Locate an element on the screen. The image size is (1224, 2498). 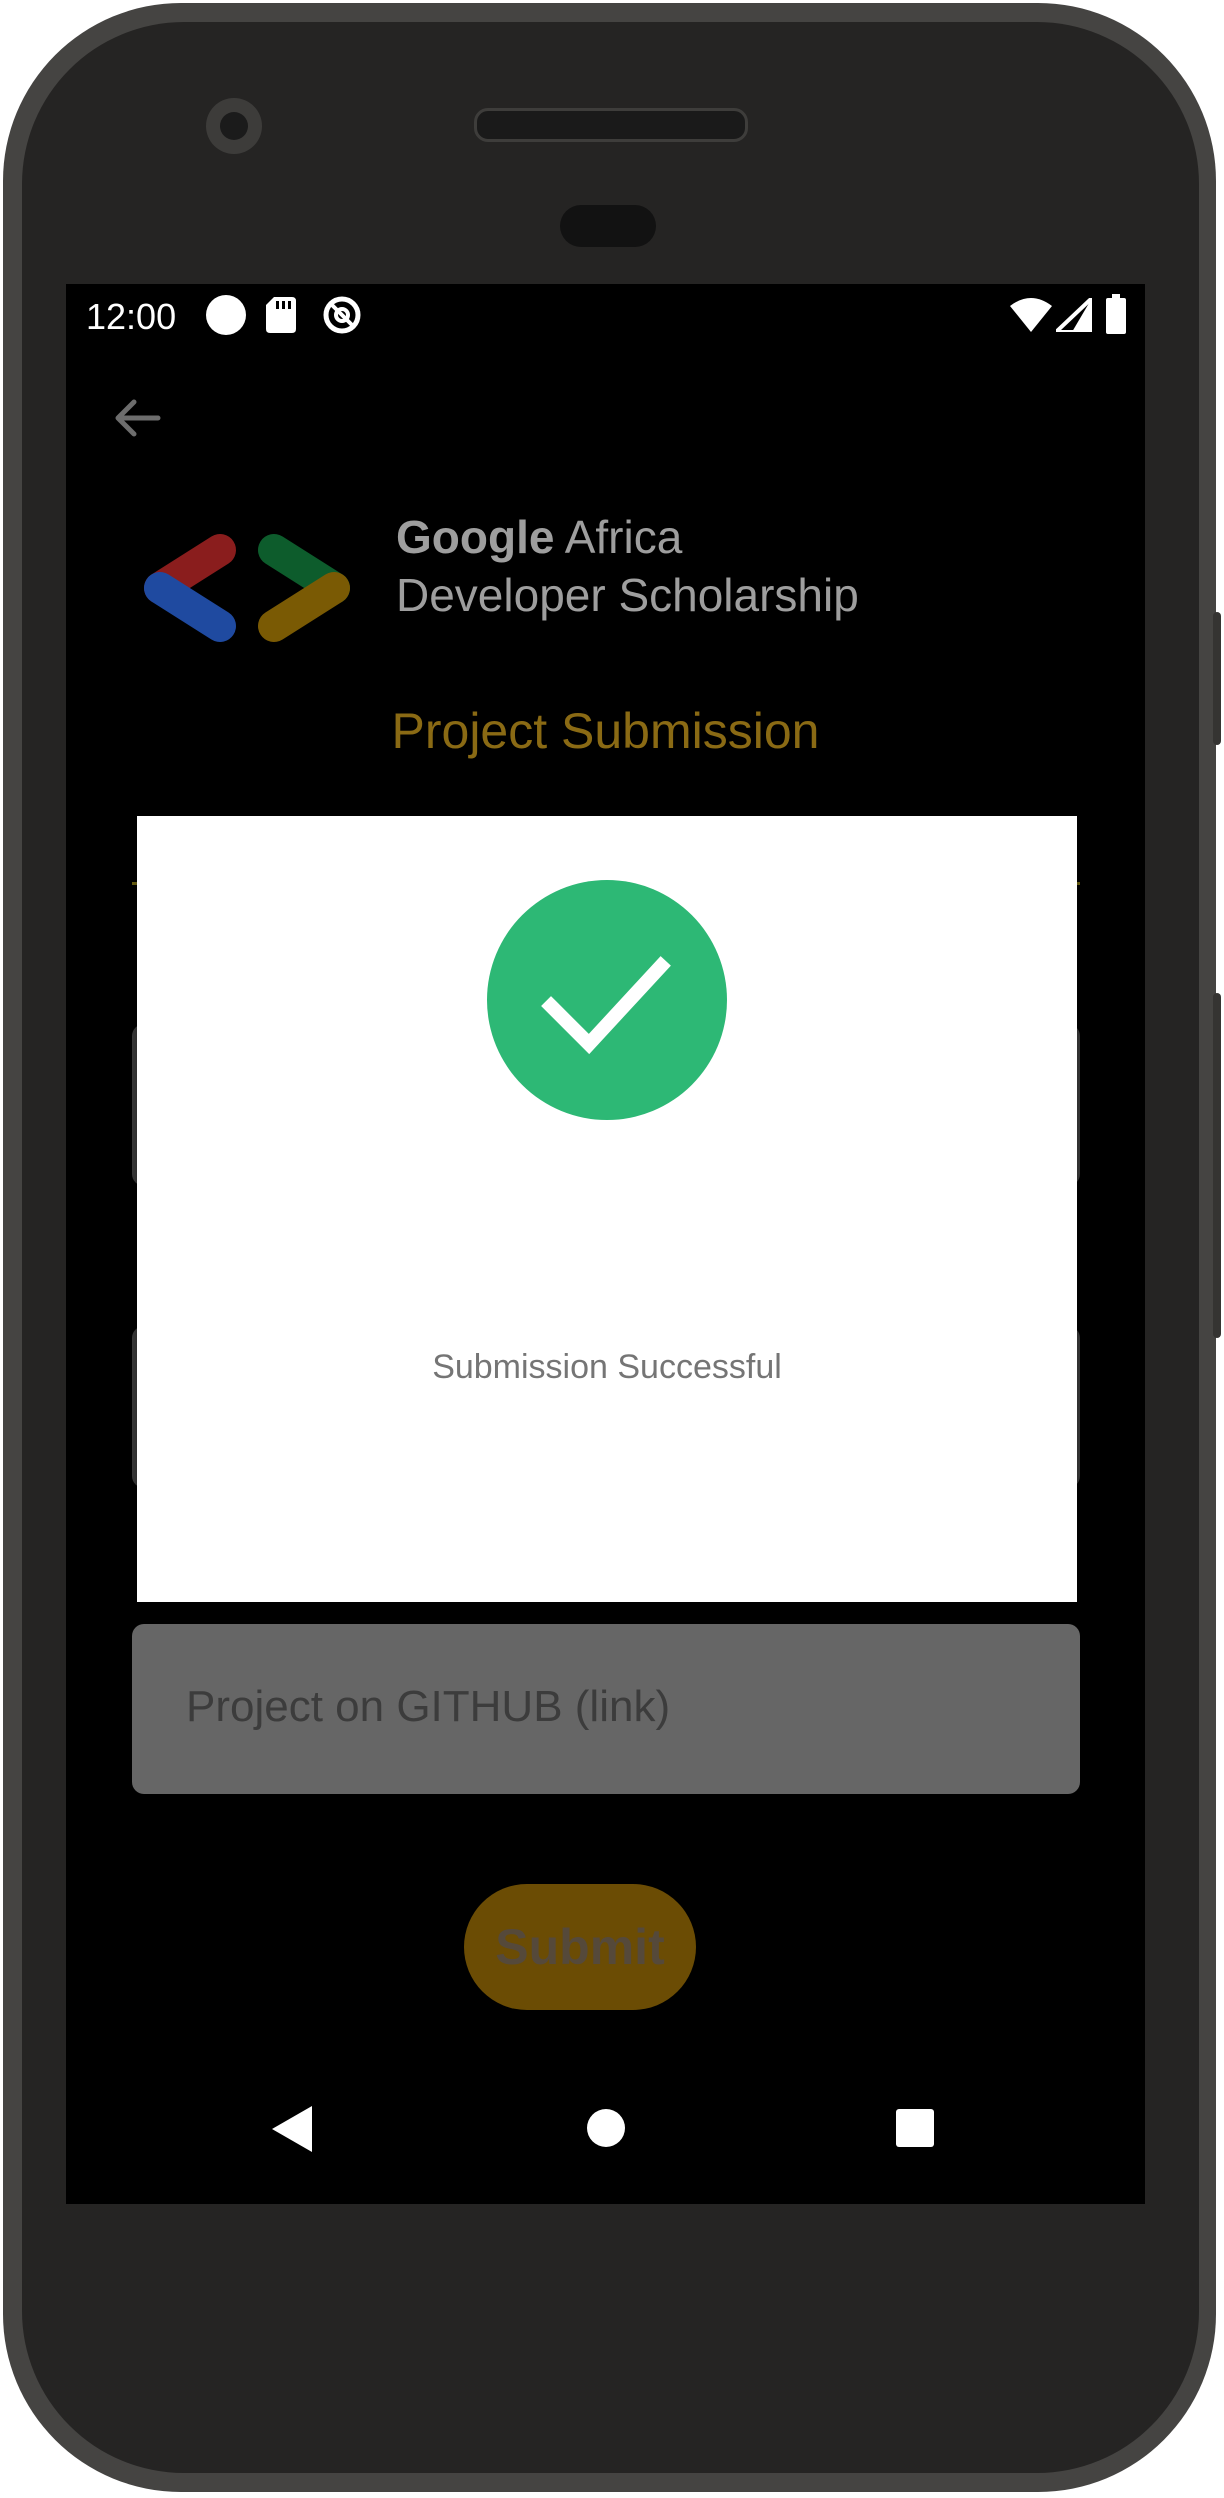
nav-back-icon is located at coordinates (292, 2129).